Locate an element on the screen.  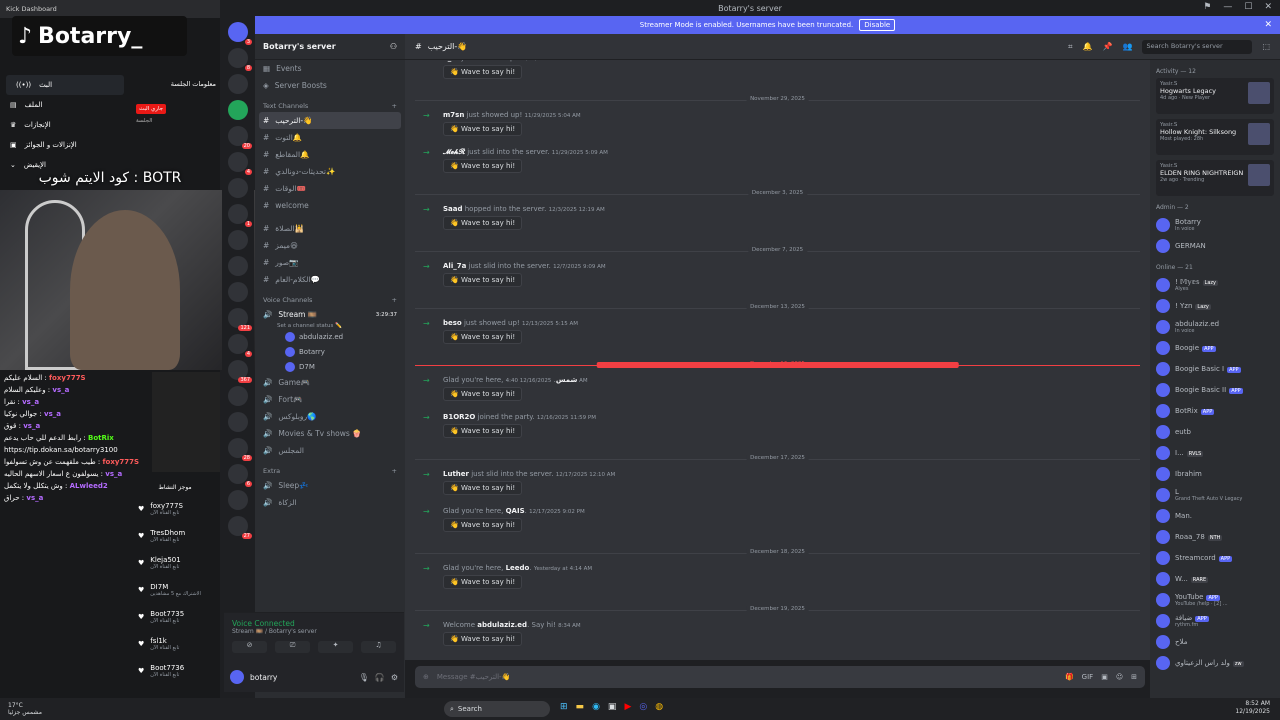
text-channel: # الوقات🎟️ is located at coordinates (330, 188).